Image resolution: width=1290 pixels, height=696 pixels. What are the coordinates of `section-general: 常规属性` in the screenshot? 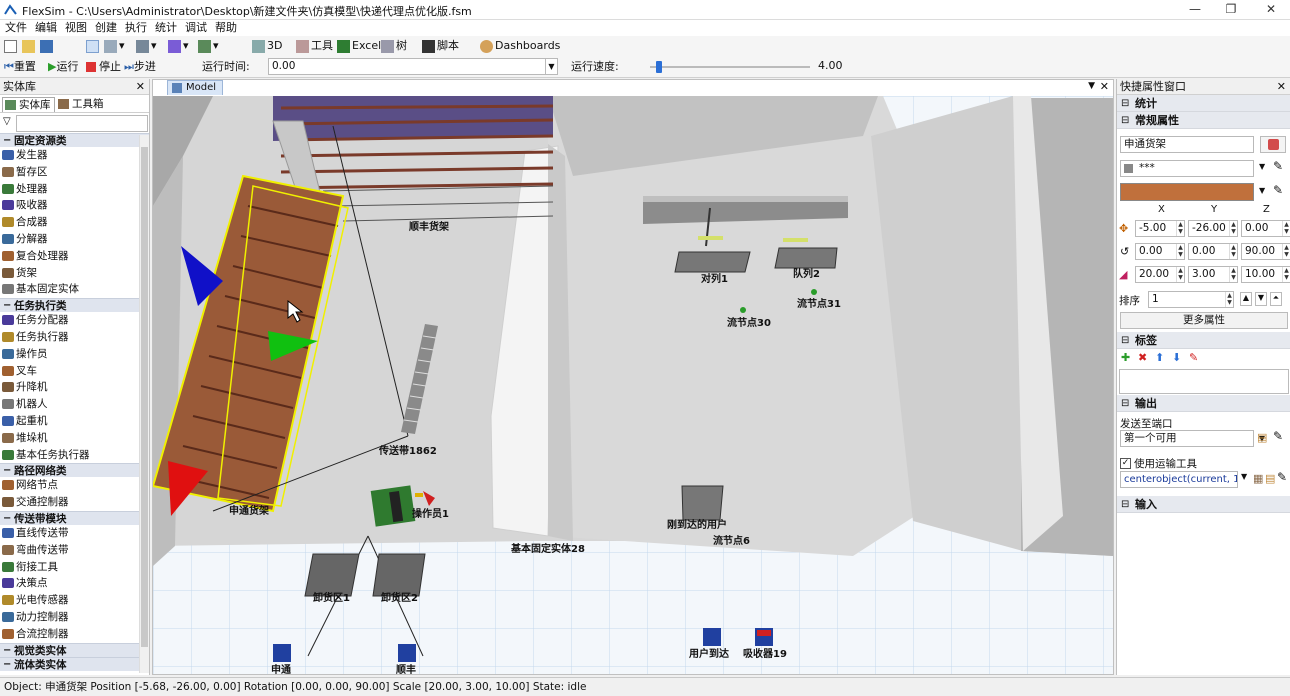 It's located at (1203, 120).